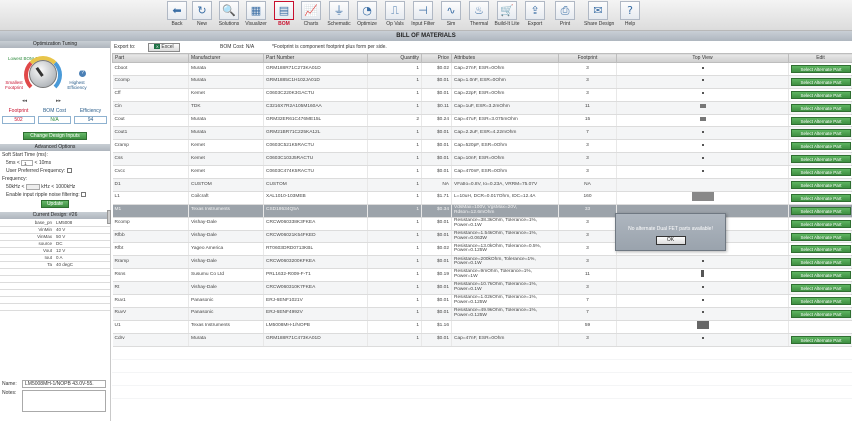 This screenshot has width=852, height=421. Describe the element at coordinates (315, 58) in the screenshot. I see `column-header-part-number: Part Number` at that location.